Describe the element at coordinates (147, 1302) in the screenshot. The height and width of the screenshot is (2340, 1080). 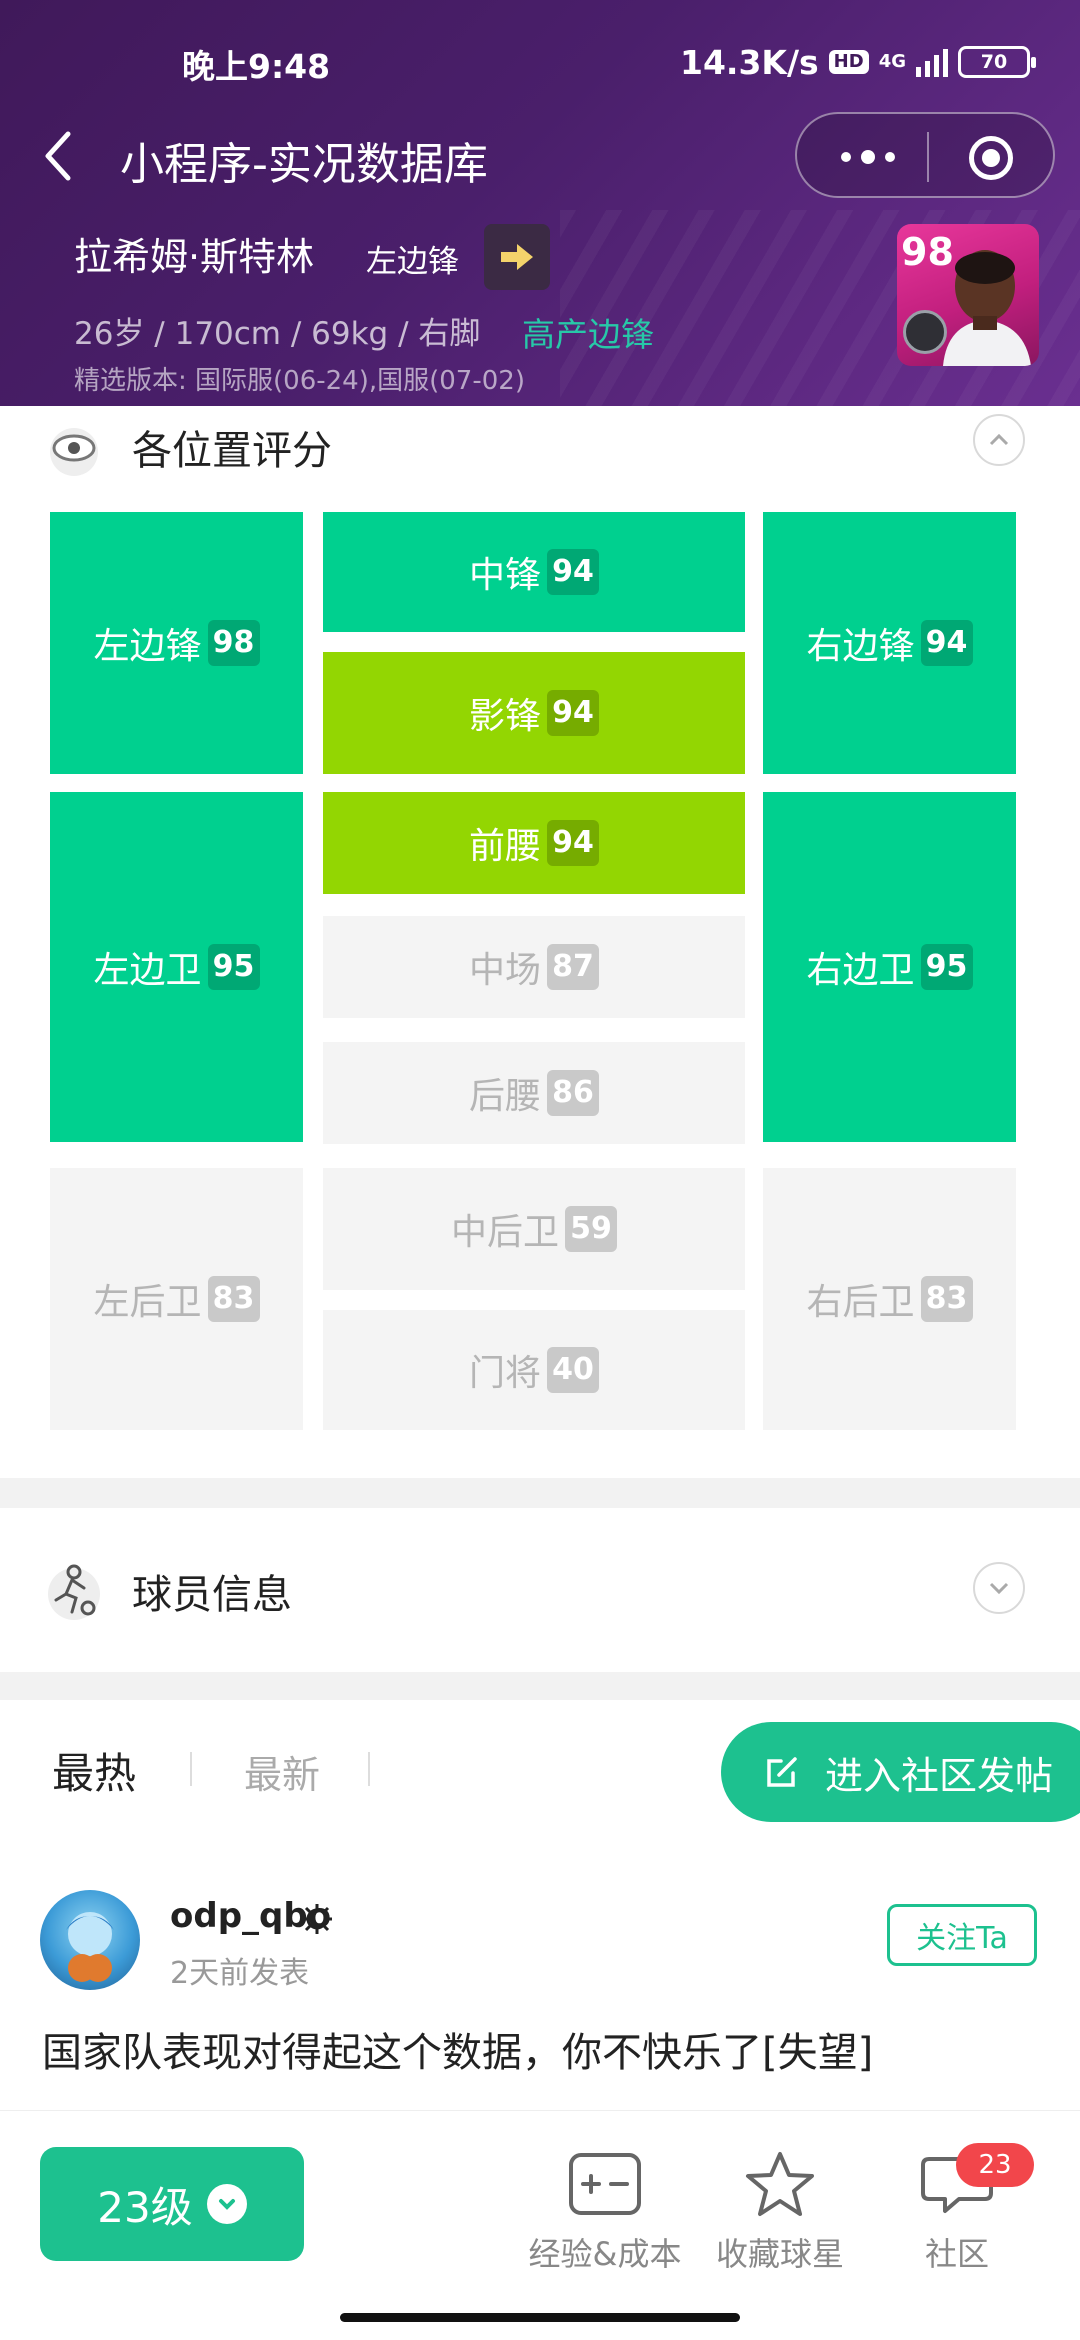
I see `position-label: 左后卫` at that location.